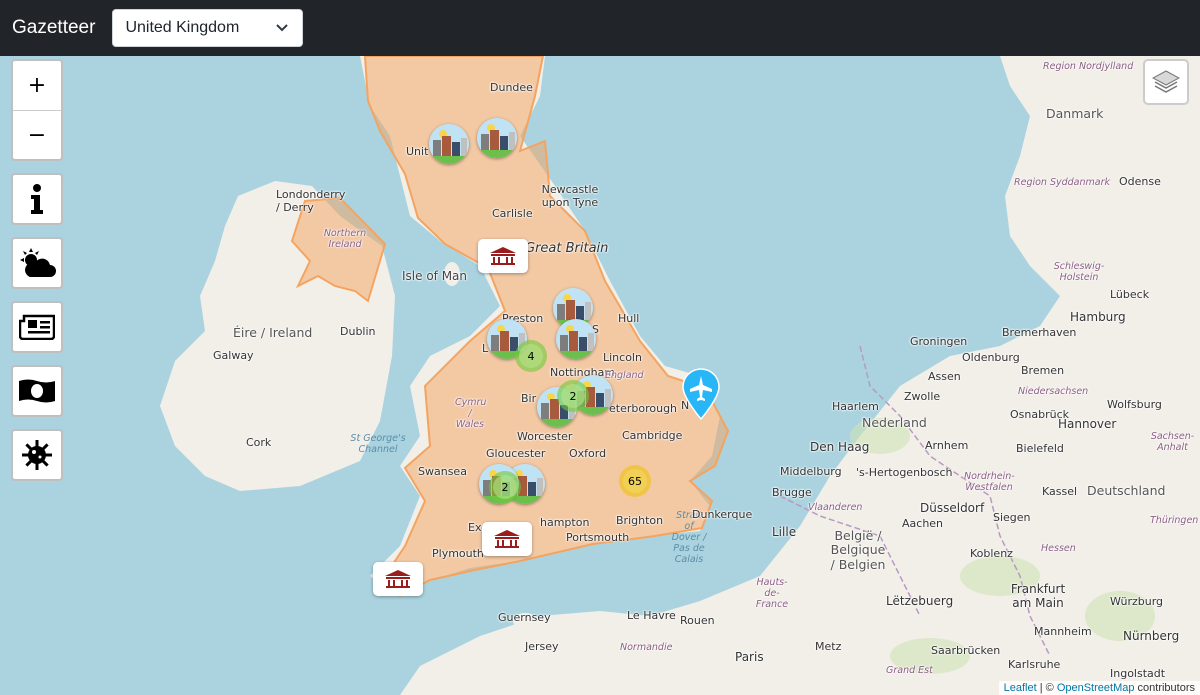 This screenshot has width=1200, height=695. I want to click on airport-marker, so click(701, 396).